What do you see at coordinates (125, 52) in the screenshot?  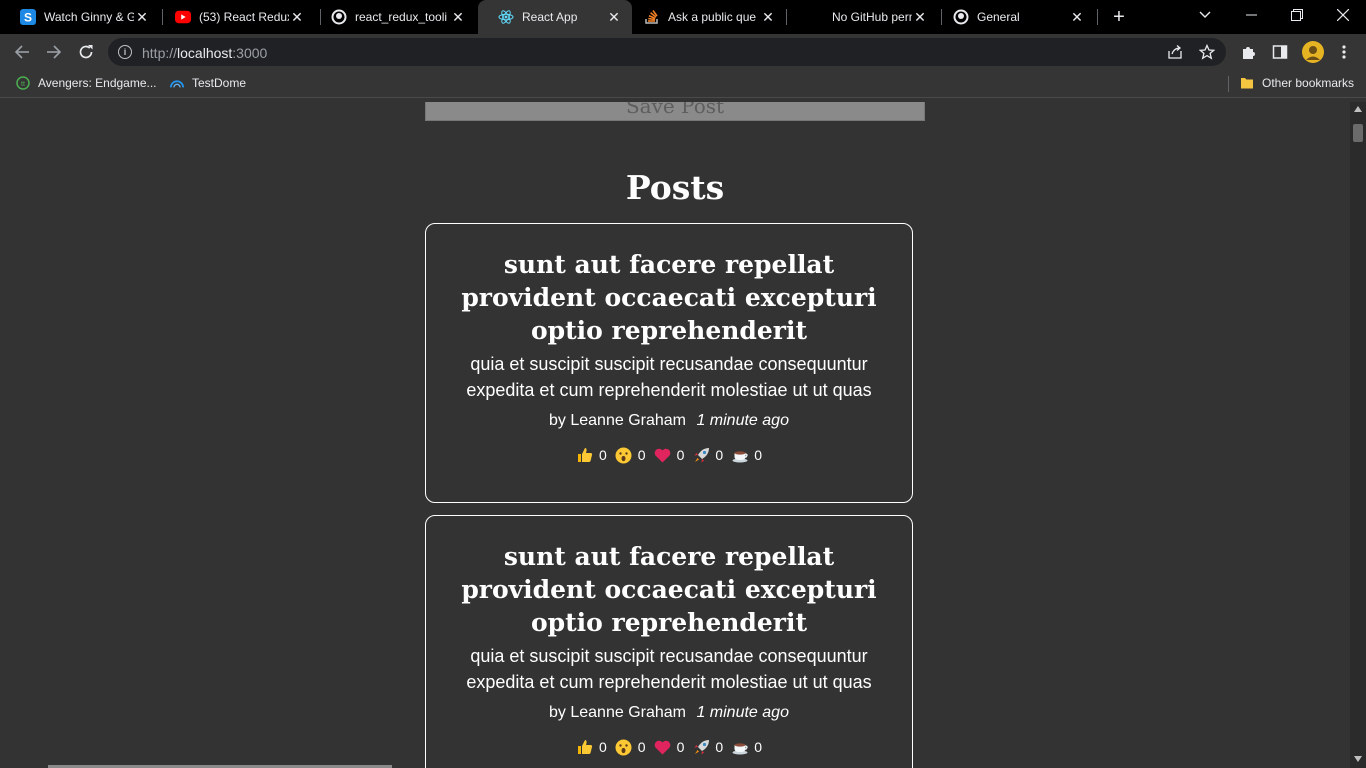 I see `site-info-icon: i` at bounding box center [125, 52].